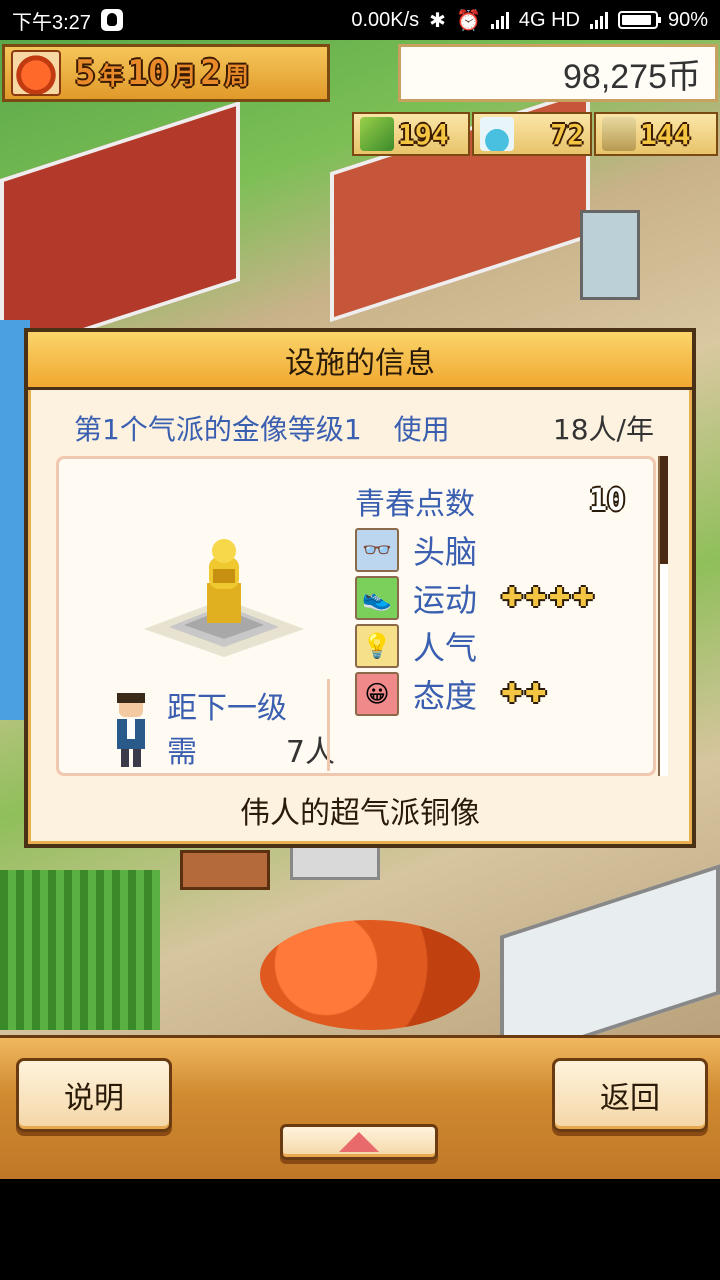 The height and width of the screenshot is (1280, 720). Describe the element at coordinates (415, 504) in the screenshot. I see `youth-points-label: 青春点数` at that location.